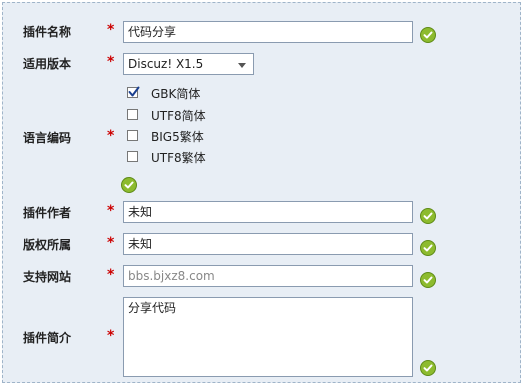 The height and width of the screenshot is (387, 525). I want to click on encoding-checkbox-utf8-traditional, so click(132, 156).